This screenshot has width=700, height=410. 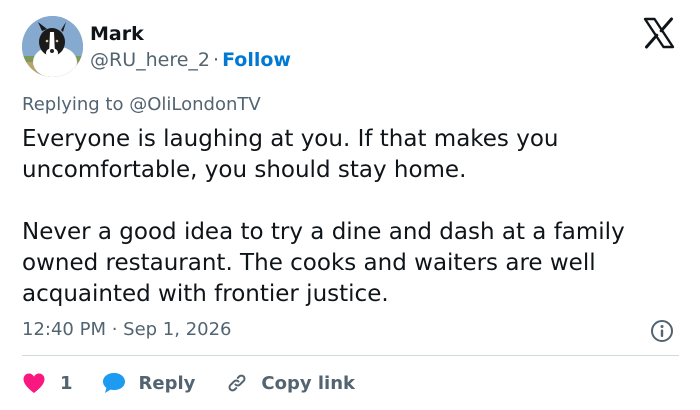 I want to click on replying-to-line: Replying to @OliLondonTV, so click(x=141, y=105).